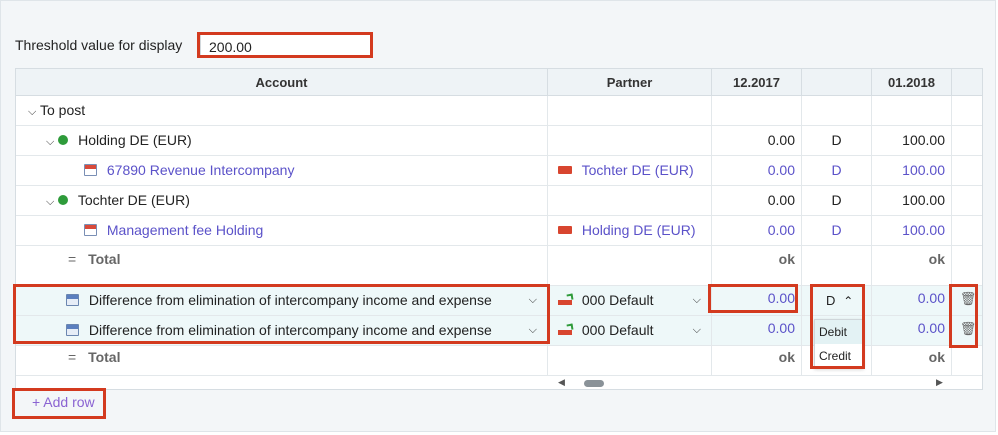 This screenshot has height=435, width=998. I want to click on scroll-thumb, so click(594, 383).